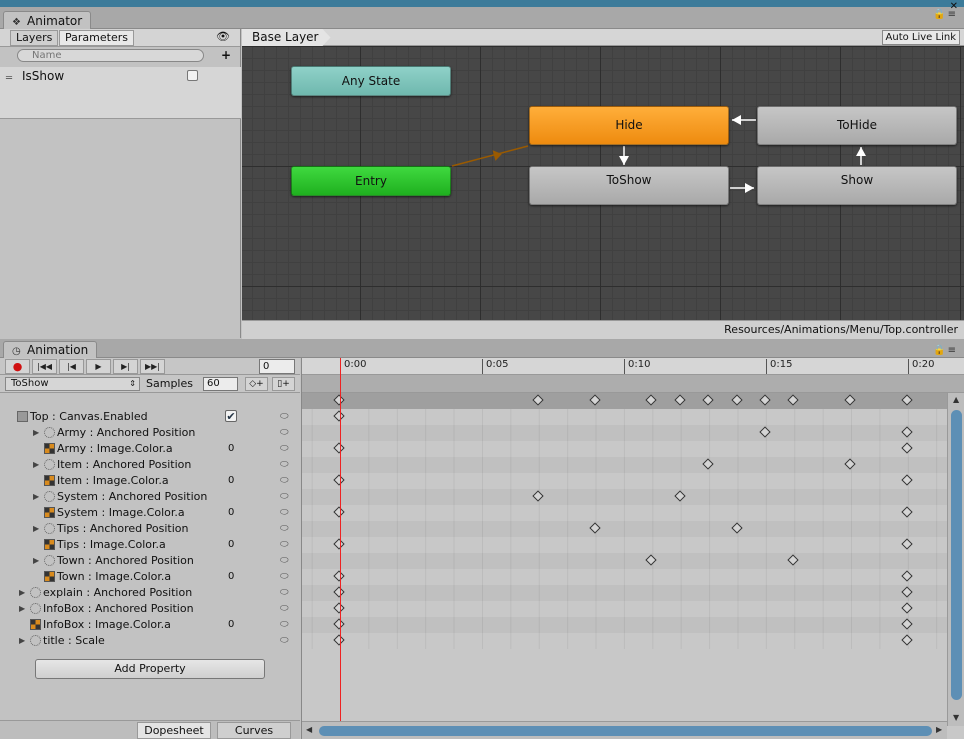  What do you see at coordinates (150, 433) in the screenshot?
I see `property-row: ▶ Army : Anchored Position ⬭` at bounding box center [150, 433].